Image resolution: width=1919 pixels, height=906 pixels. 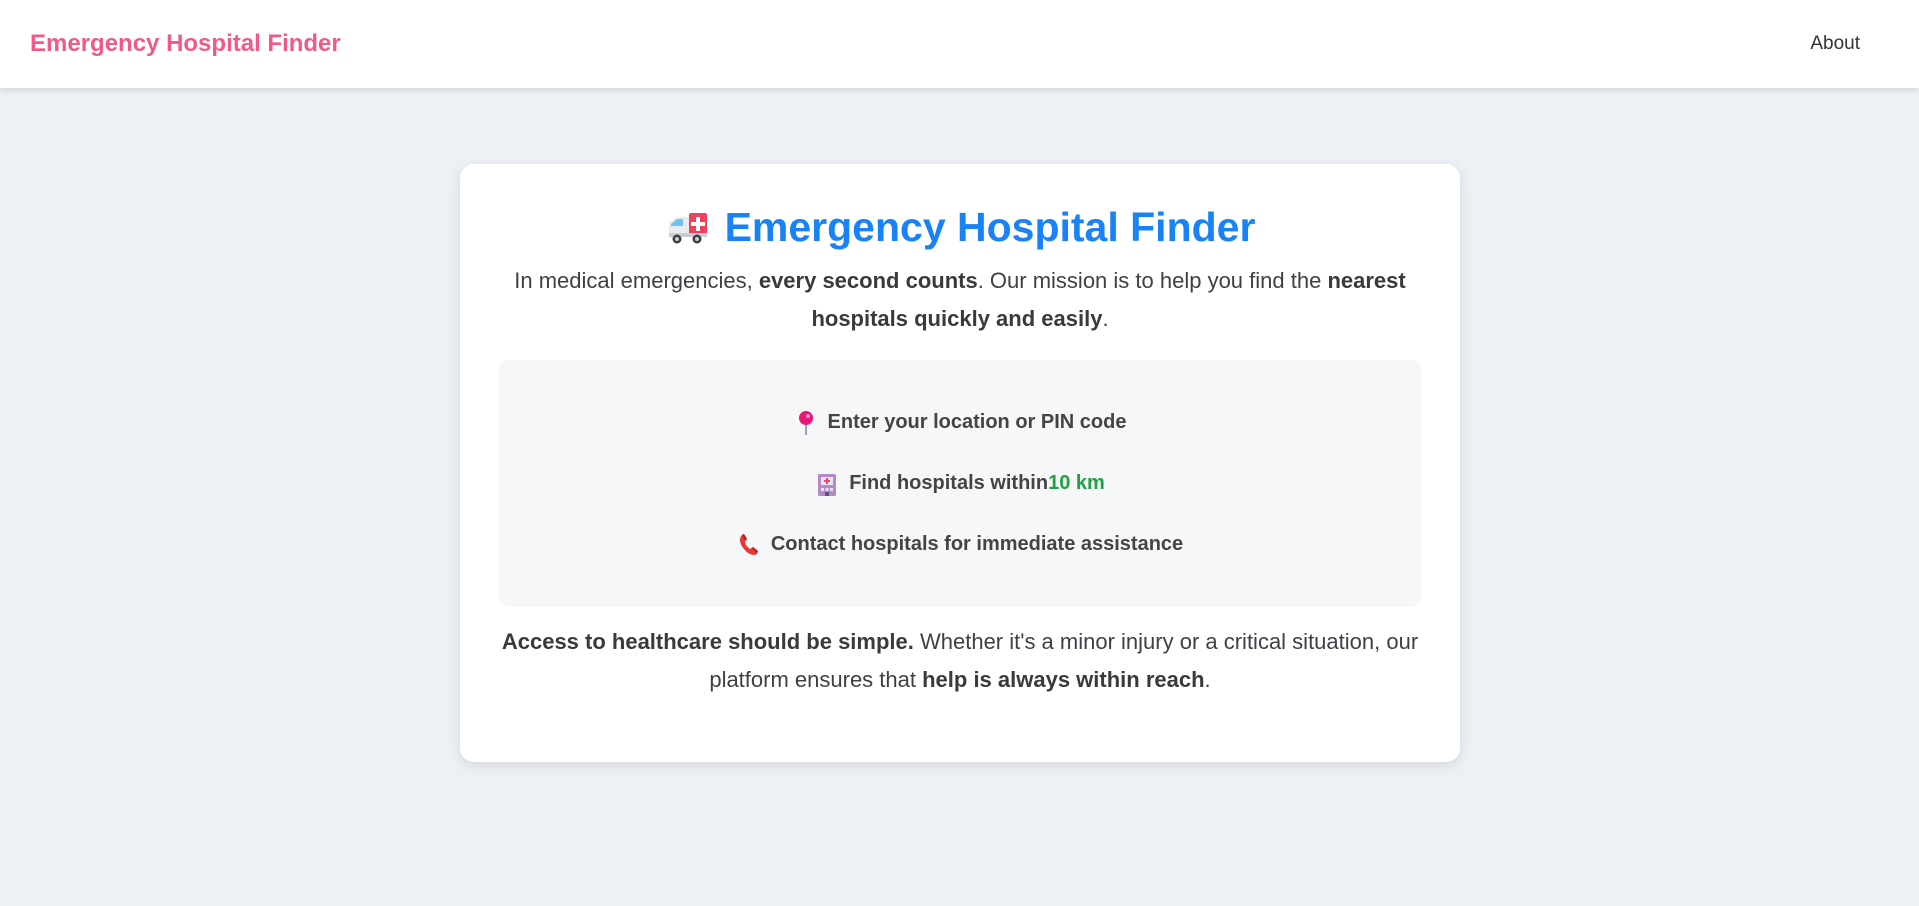 I want to click on step-location-text: Enter your location or PIN code, so click(x=977, y=422).